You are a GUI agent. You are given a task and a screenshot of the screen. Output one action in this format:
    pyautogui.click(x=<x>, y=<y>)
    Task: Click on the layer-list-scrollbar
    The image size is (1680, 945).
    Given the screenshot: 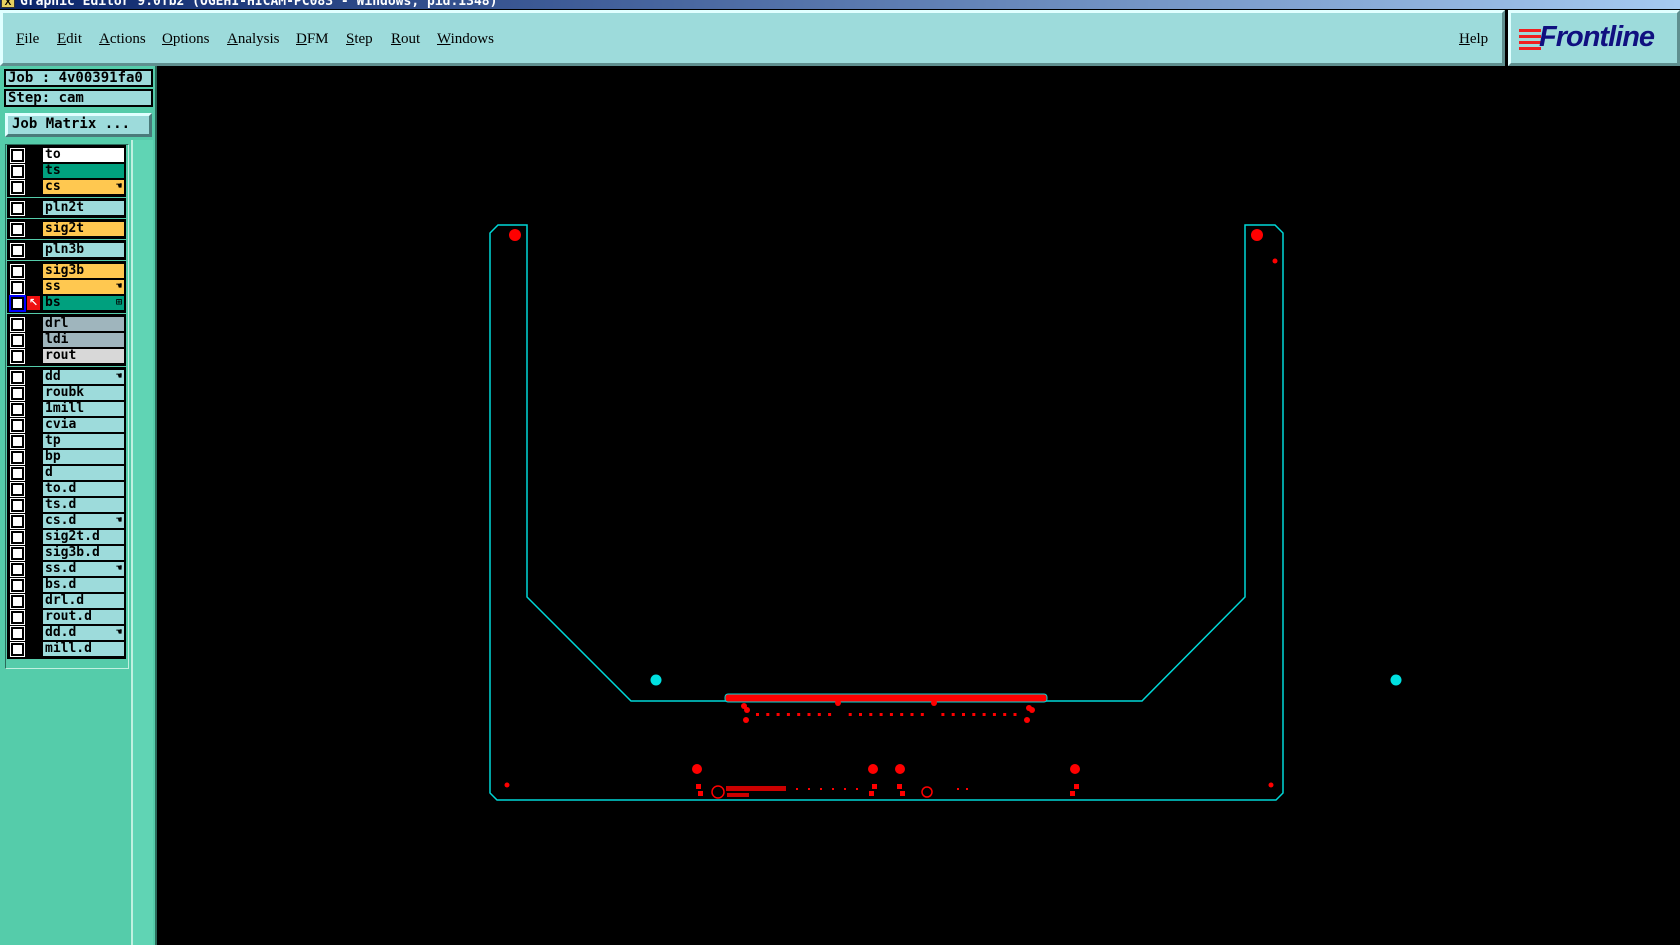 What is the action you would take?
    pyautogui.click(x=142, y=542)
    